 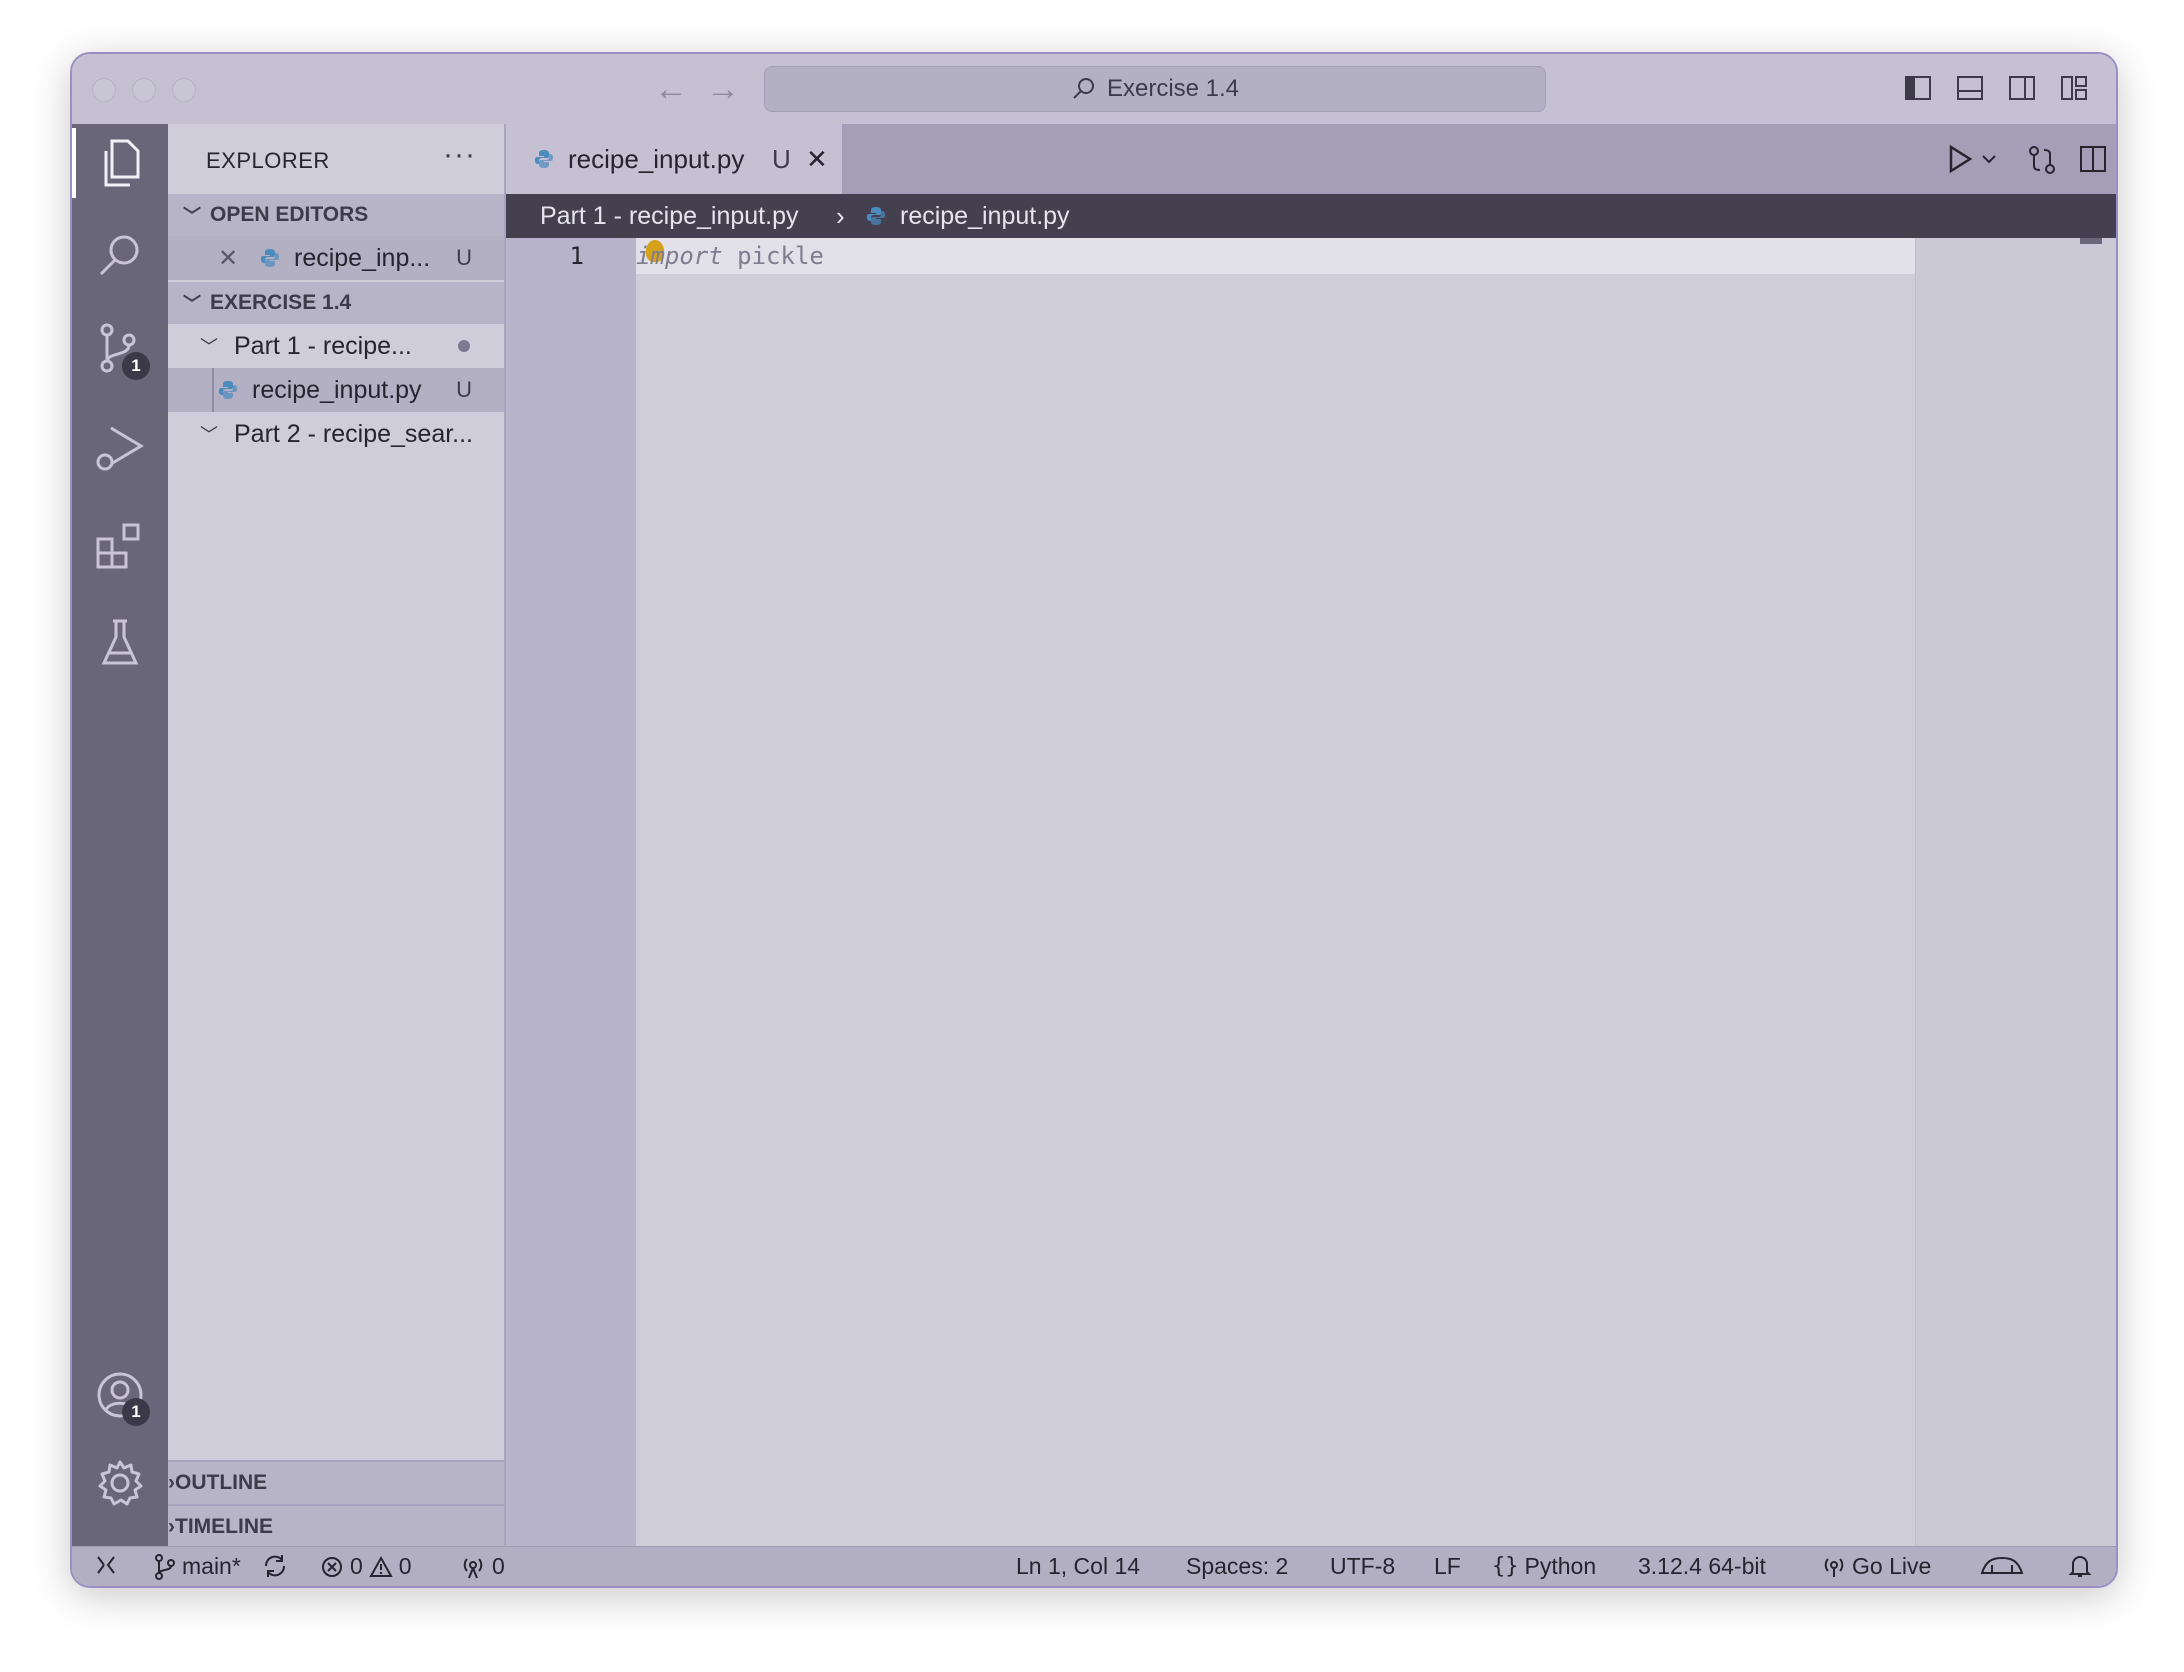 I want to click on open-editors-label: OPEN EDITORS, so click(x=289, y=214).